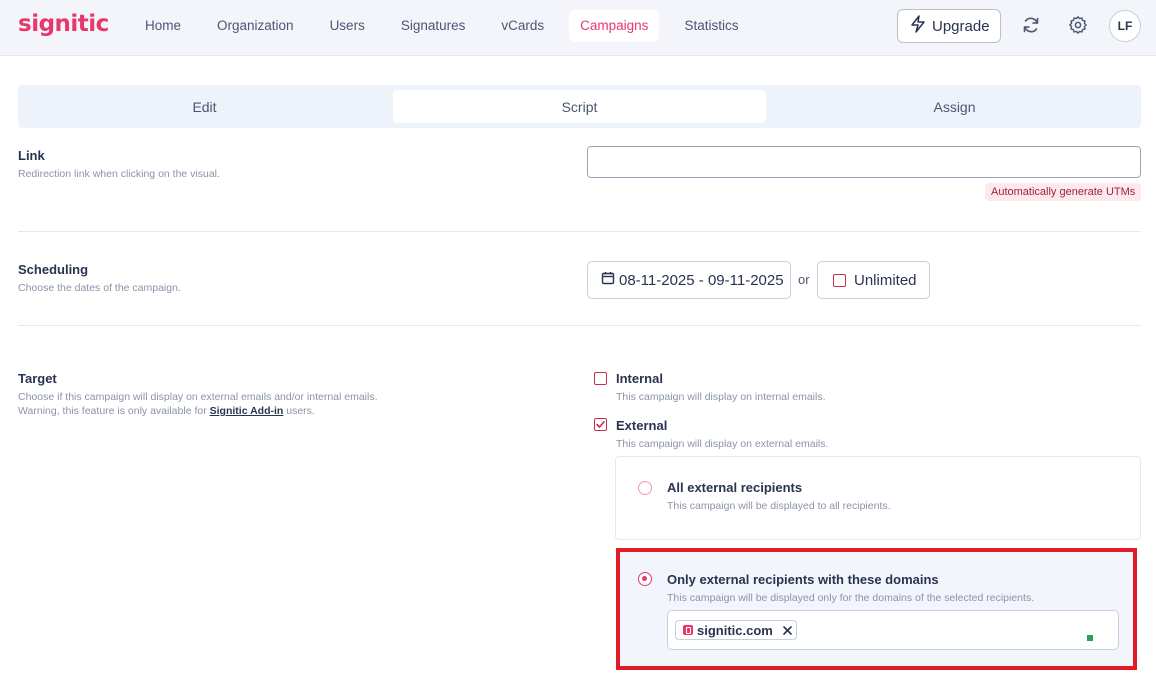  Describe the element at coordinates (839, 280) in the screenshot. I see `unlimited-checkbox` at that location.